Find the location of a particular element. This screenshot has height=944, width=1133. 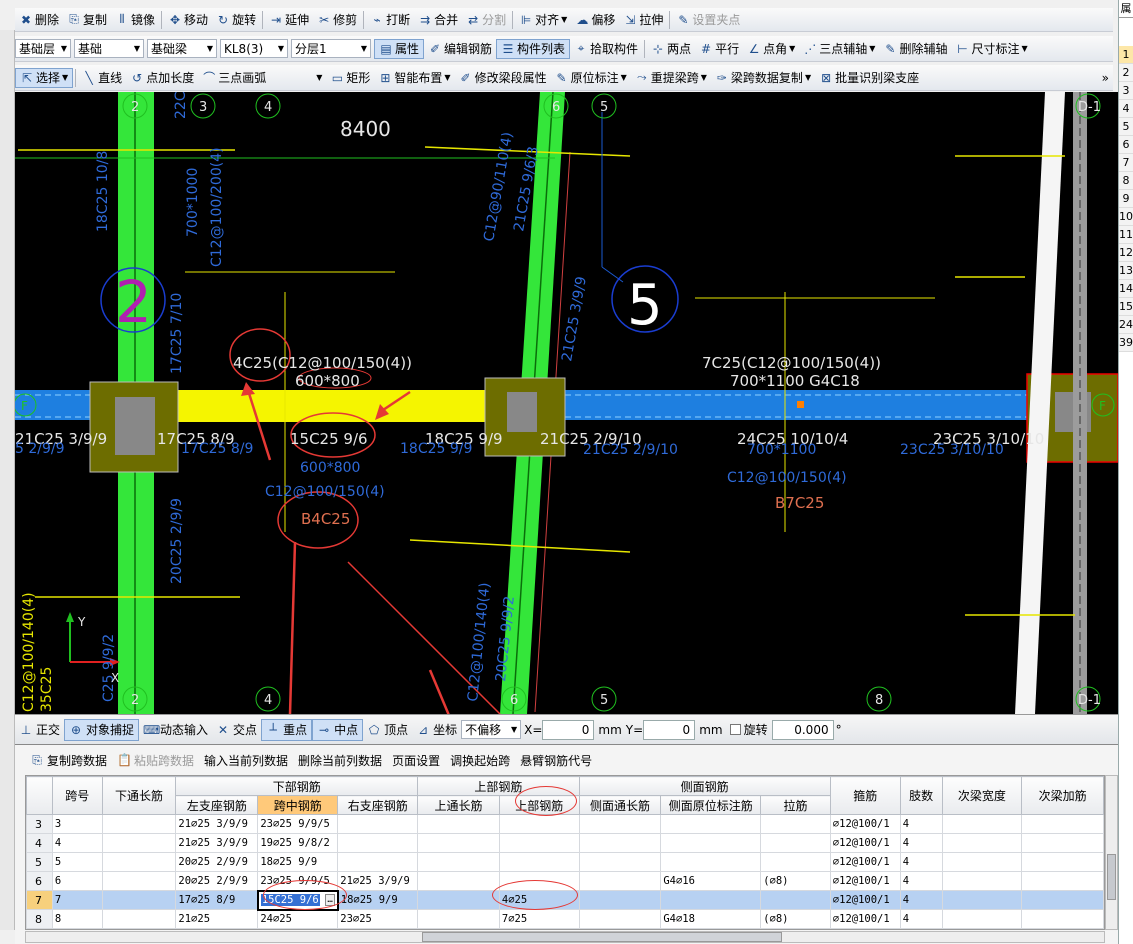

header-secondary-width: 次梁宽度 is located at coordinates (982, 795).